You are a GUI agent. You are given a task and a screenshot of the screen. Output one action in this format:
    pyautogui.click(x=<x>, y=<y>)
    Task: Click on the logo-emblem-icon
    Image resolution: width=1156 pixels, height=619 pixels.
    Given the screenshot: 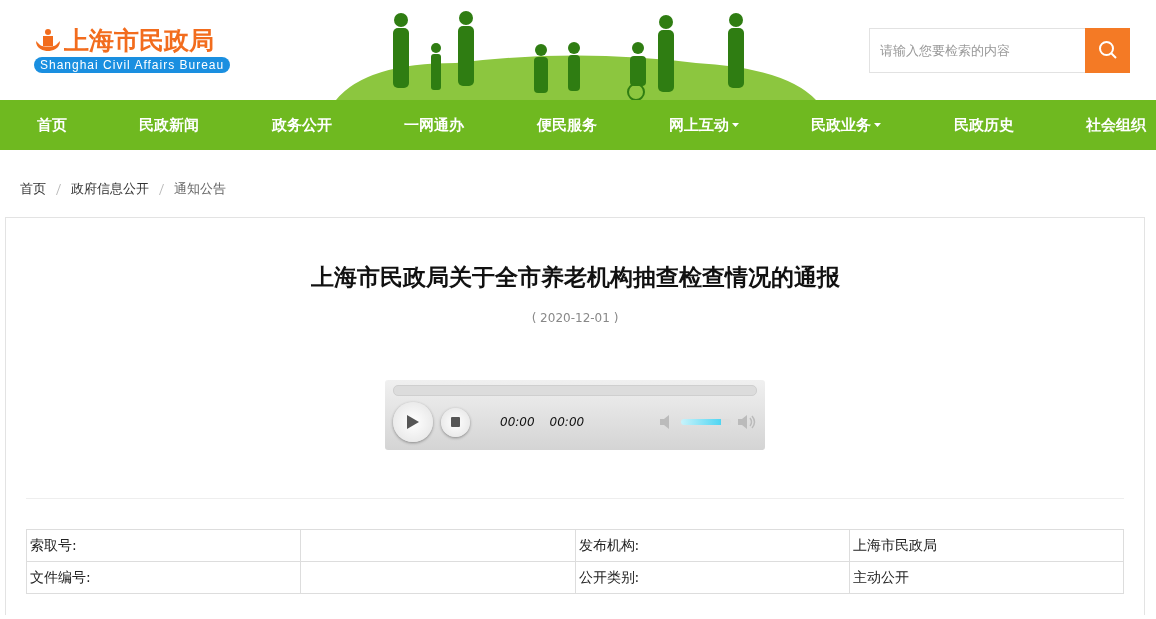 What is the action you would take?
    pyautogui.click(x=48, y=40)
    